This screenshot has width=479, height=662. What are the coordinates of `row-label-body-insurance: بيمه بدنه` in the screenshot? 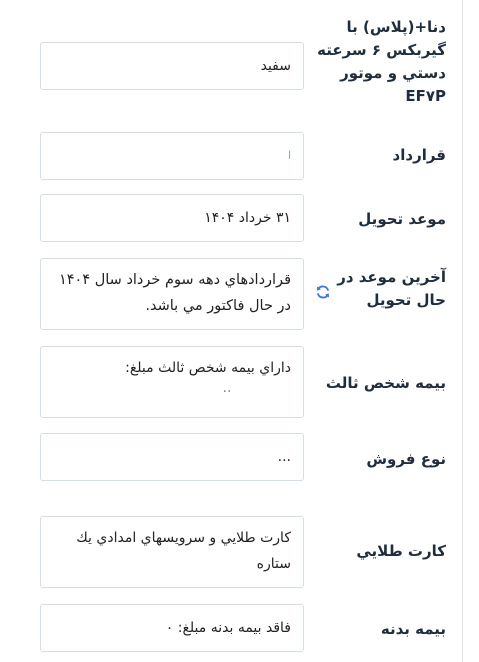 It's located at (413, 629).